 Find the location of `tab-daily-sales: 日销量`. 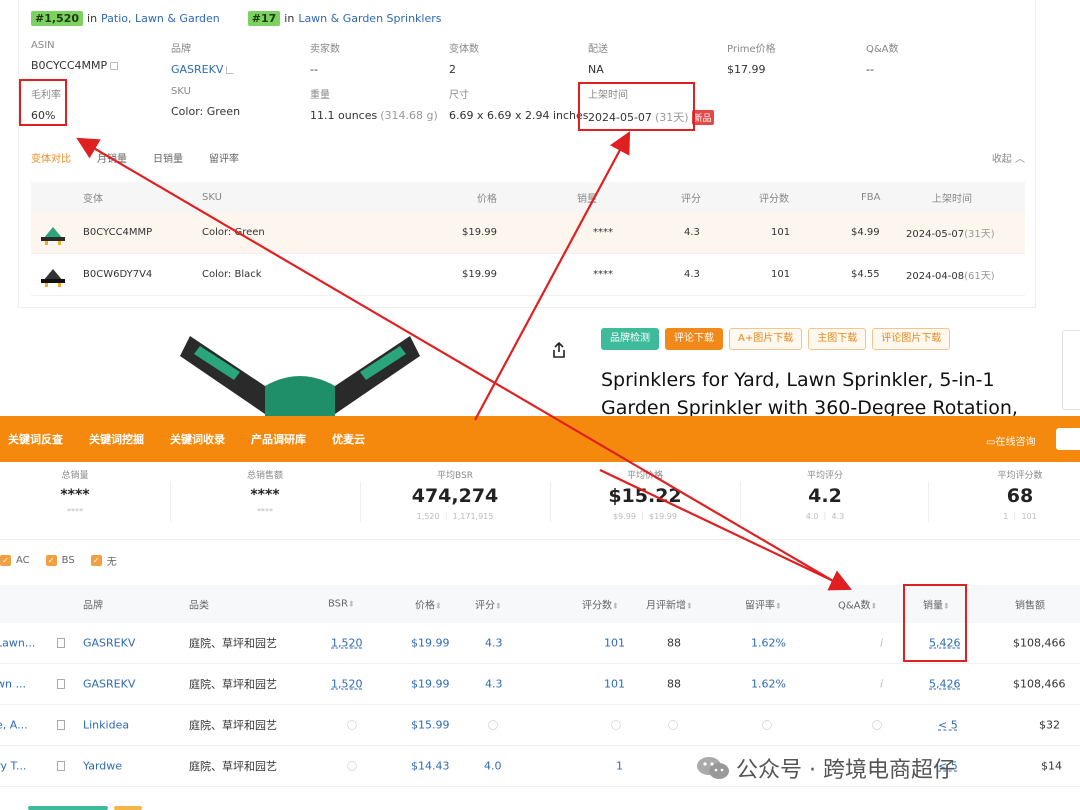

tab-daily-sales: 日销量 is located at coordinates (168, 157).